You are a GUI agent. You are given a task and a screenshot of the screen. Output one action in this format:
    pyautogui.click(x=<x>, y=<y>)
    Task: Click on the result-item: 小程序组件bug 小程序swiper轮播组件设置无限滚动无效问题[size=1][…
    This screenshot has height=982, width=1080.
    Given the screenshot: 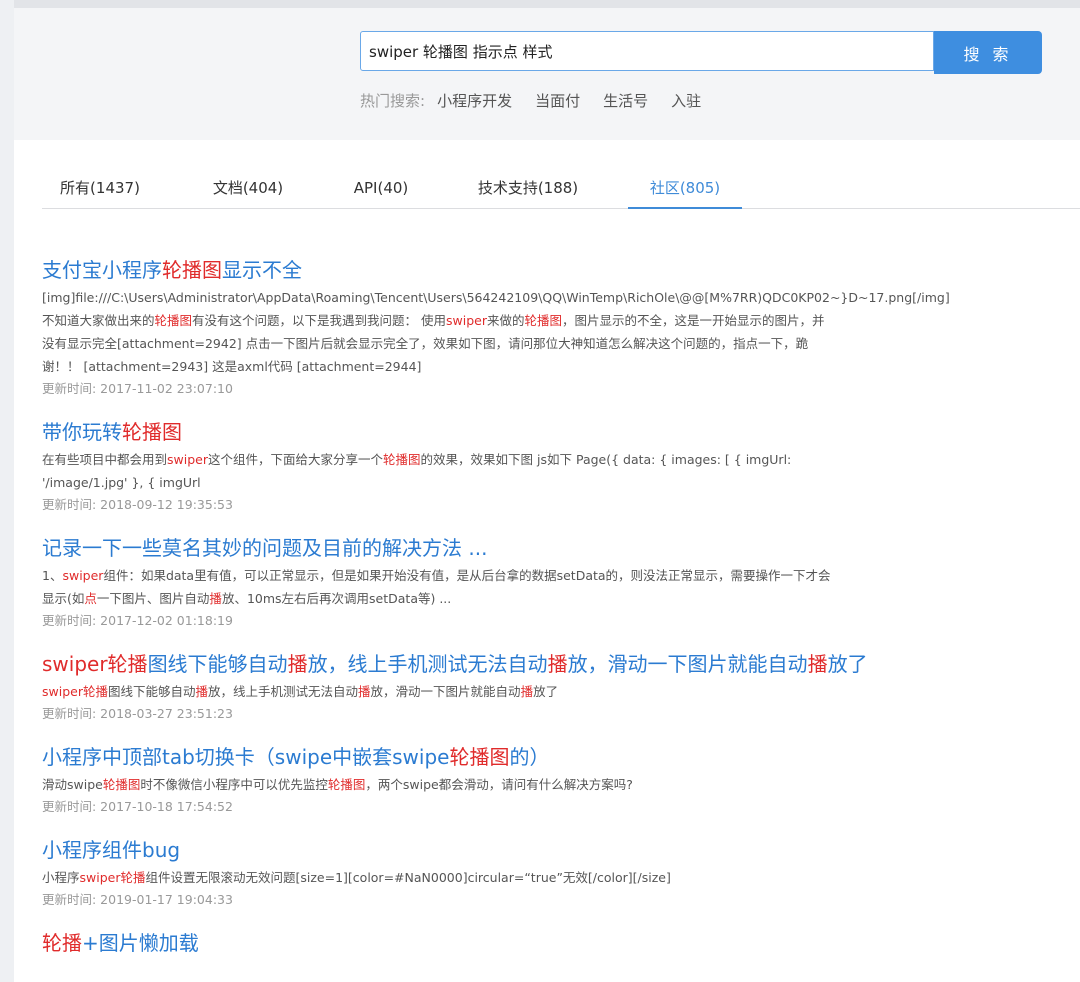 What is the action you would take?
    pyautogui.click(x=542, y=873)
    